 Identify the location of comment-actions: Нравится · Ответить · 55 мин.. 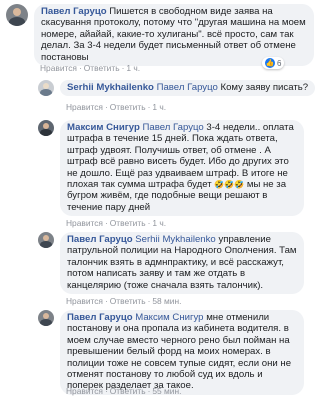
(124, 391).